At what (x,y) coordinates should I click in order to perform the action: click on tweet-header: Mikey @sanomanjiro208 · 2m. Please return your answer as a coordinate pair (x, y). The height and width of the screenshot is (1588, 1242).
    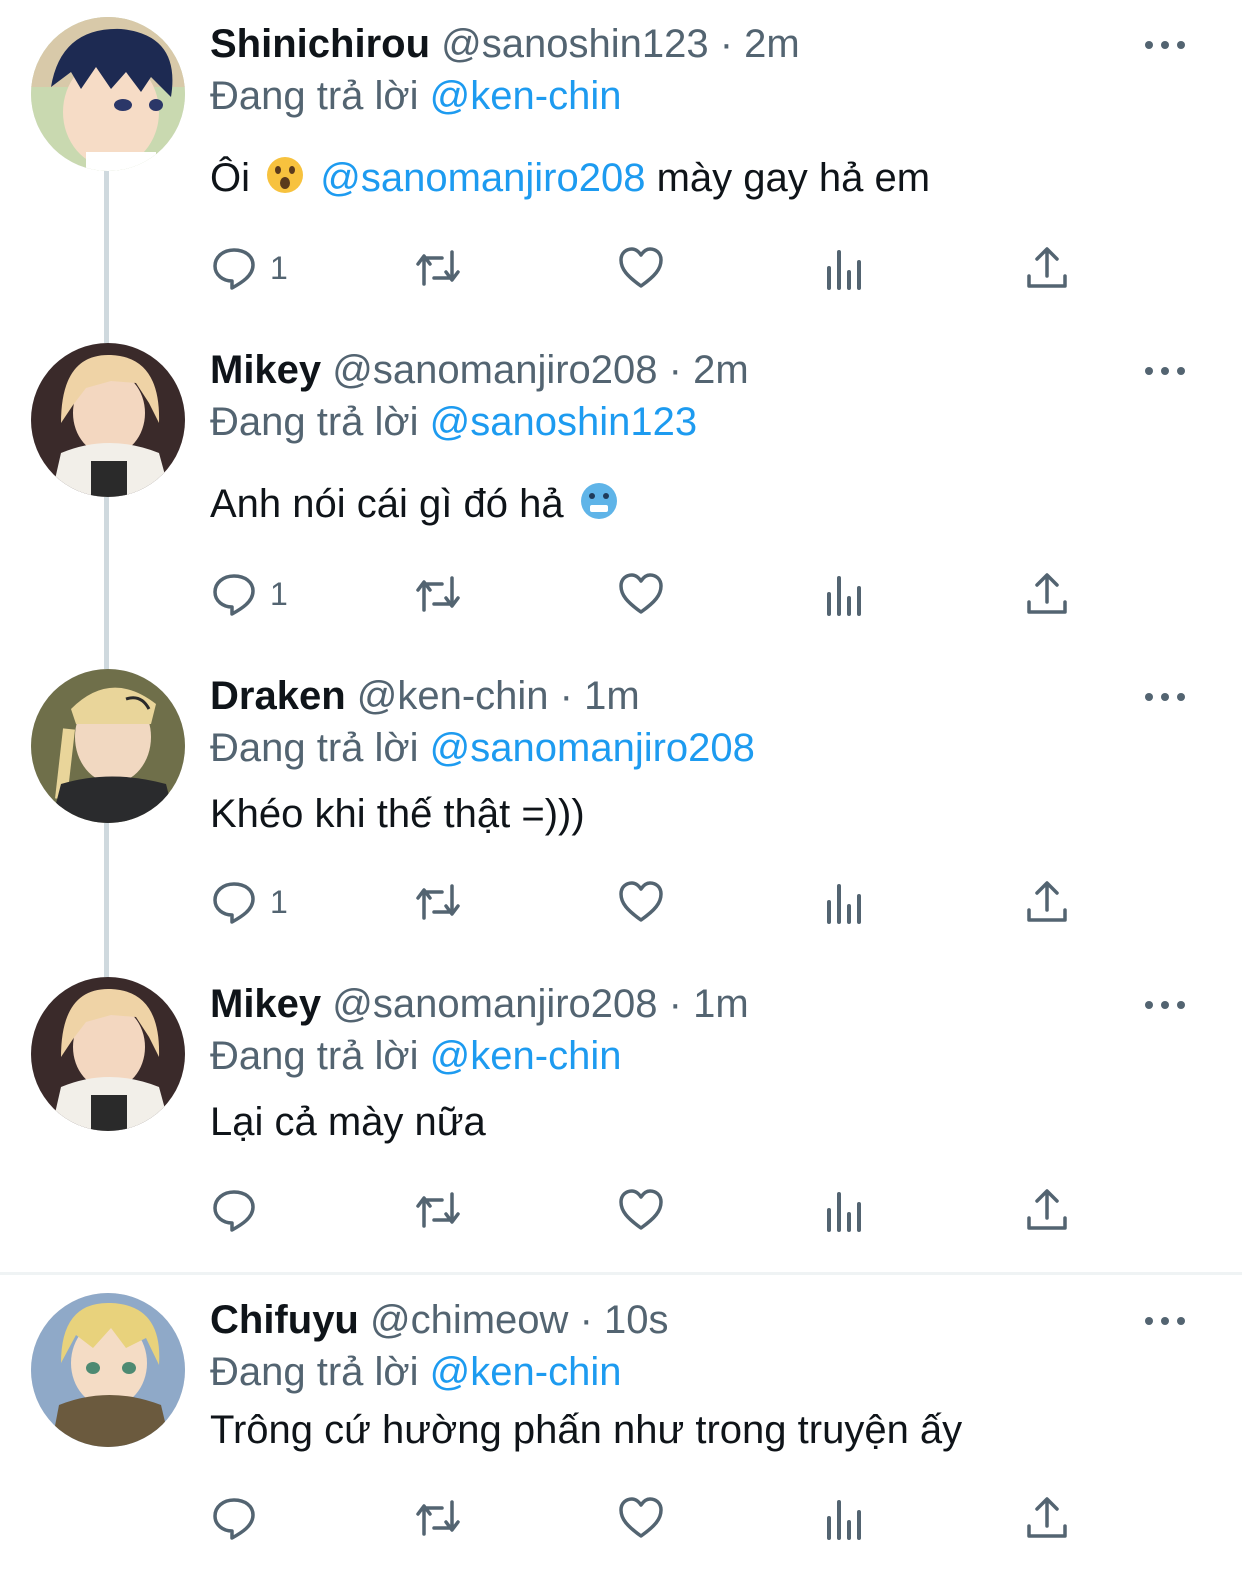
    Looking at the image, I should click on (479, 370).